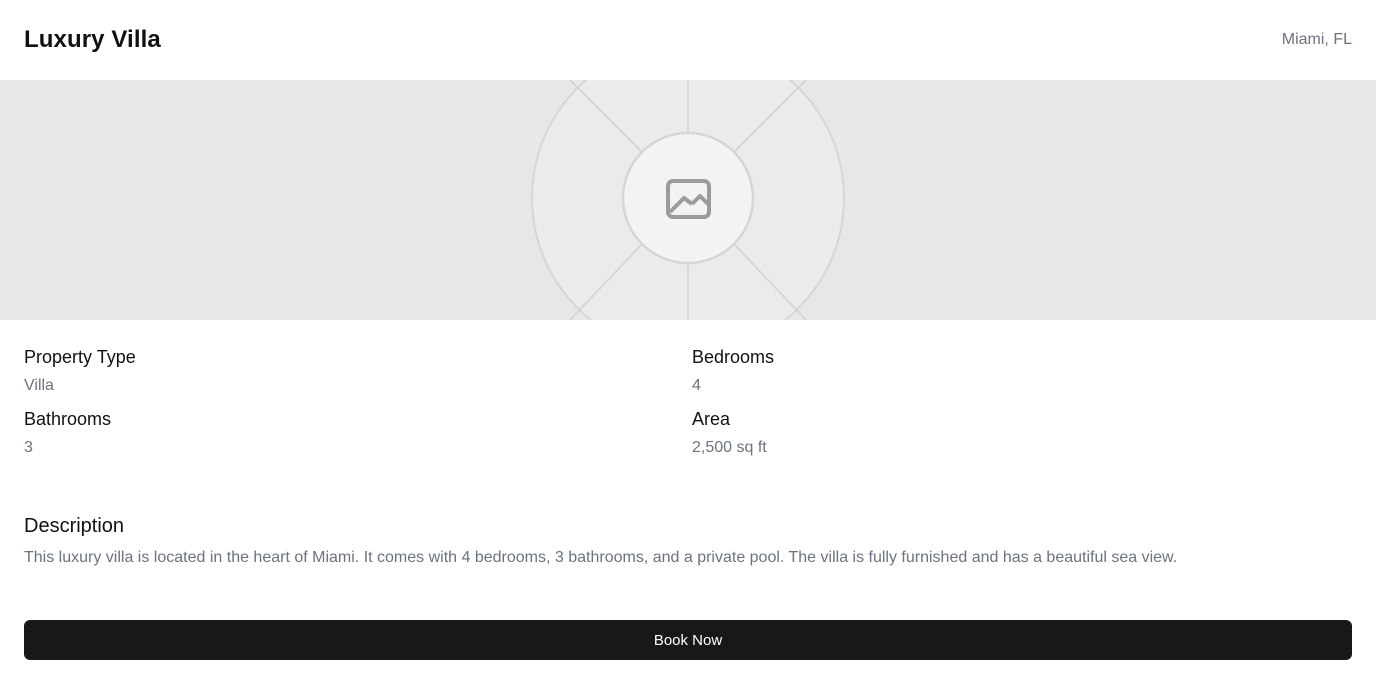 Image resolution: width=1376 pixels, height=684 pixels. What do you see at coordinates (729, 447) in the screenshot?
I see `detail-value: 2,500 sq ft` at bounding box center [729, 447].